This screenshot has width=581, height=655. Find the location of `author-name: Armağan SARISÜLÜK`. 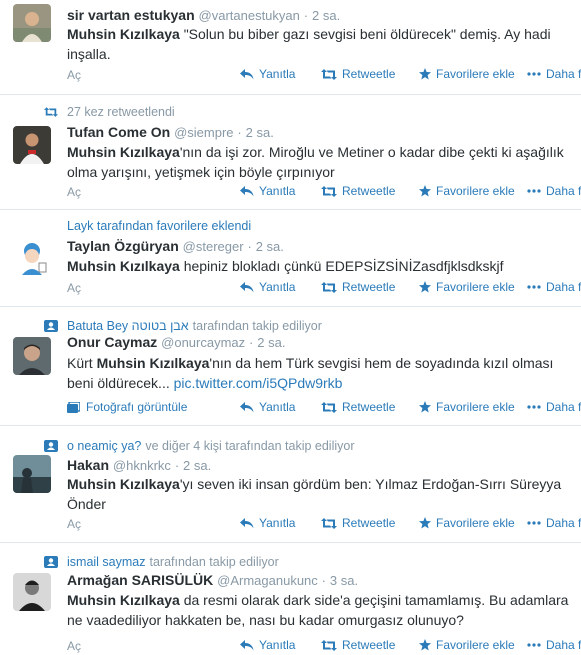

author-name: Armağan SARISÜLÜK is located at coordinates (140, 580).